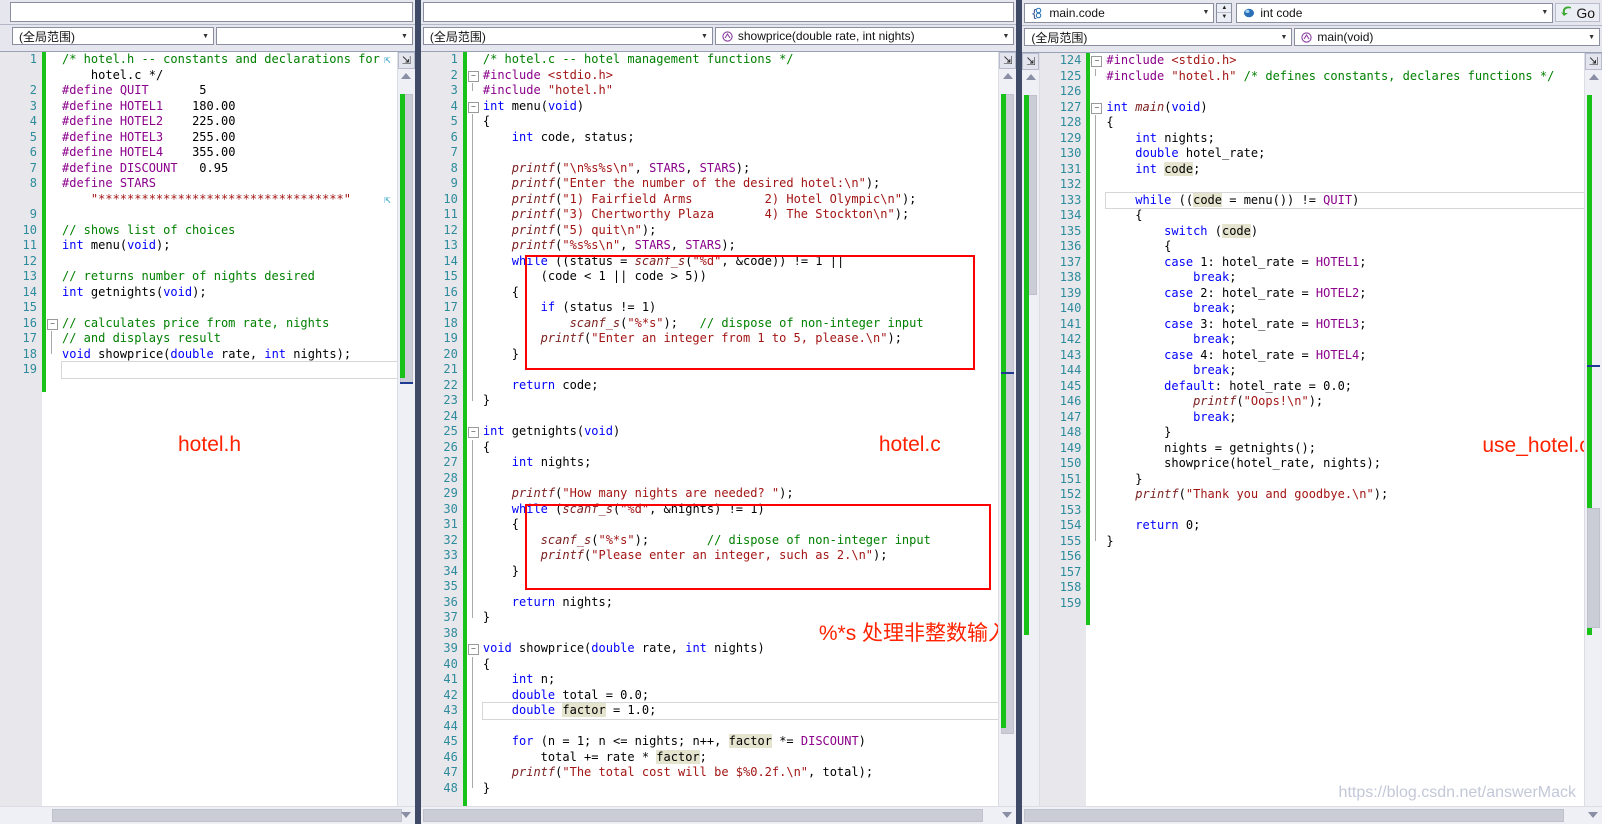 The width and height of the screenshot is (1602, 824). What do you see at coordinates (1345, 263) in the screenshot?
I see `code-line: case 1: hotel_rate = HOTEL1;` at bounding box center [1345, 263].